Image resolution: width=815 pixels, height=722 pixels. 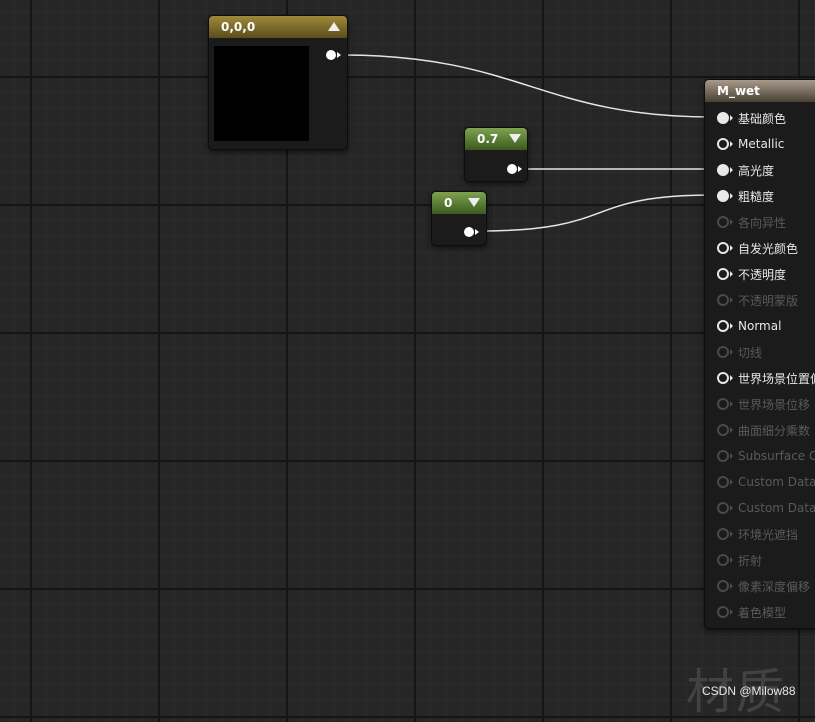 What do you see at coordinates (756, 196) in the screenshot?
I see `material-input-pin-label: 粗糙度` at bounding box center [756, 196].